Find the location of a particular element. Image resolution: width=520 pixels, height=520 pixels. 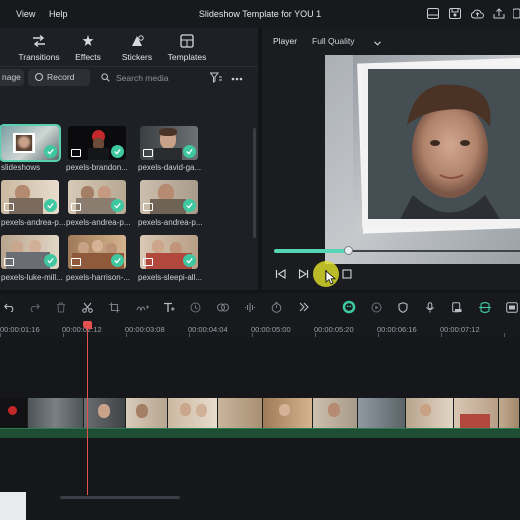

filter-icon is located at coordinates (215, 78).